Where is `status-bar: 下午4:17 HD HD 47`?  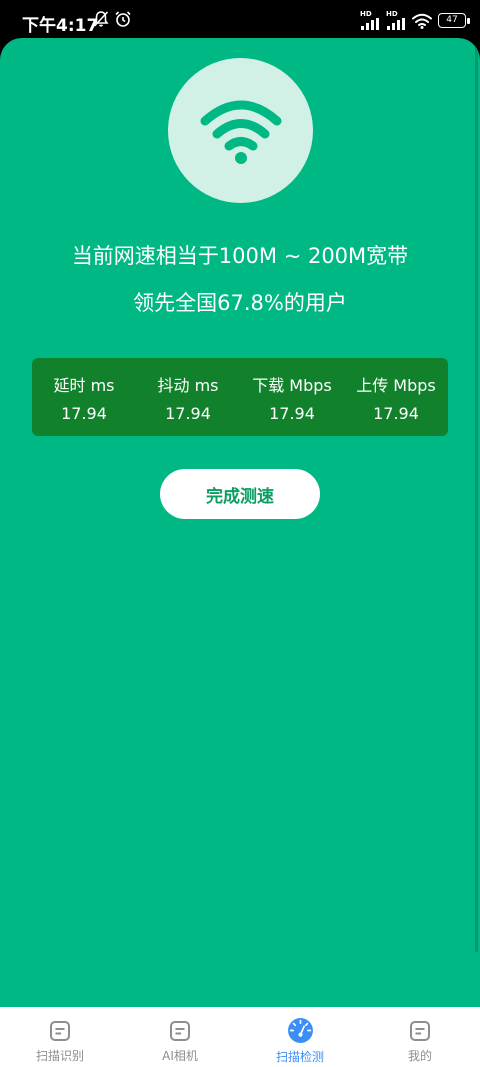 status-bar: 下午4:17 HD HD 47 is located at coordinates (240, 19).